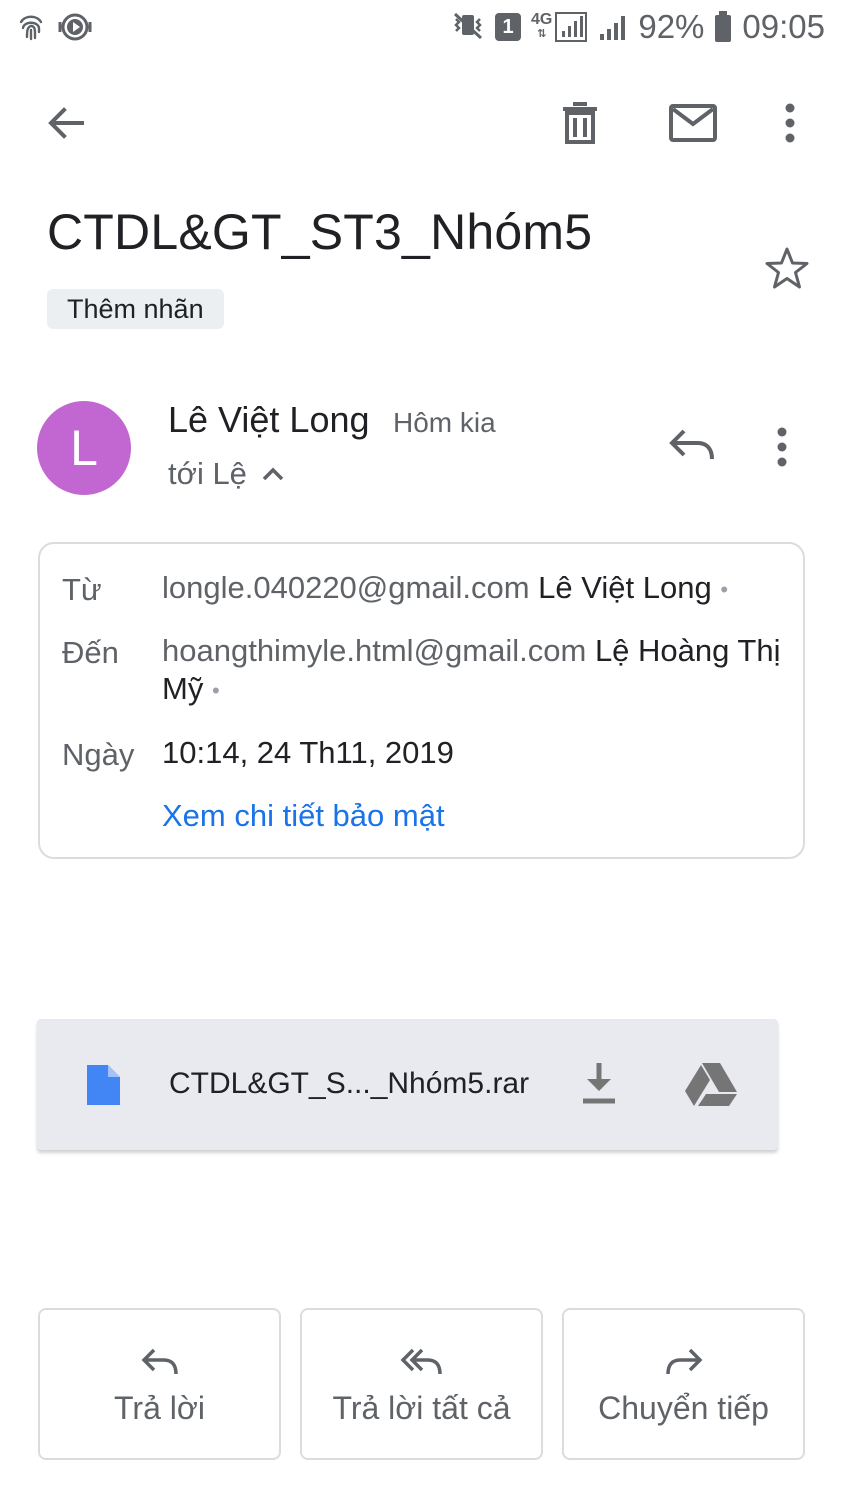 The height and width of the screenshot is (1499, 843). Describe the element at coordinates (98, 754) in the screenshot. I see `date-label: Ngày` at that location.